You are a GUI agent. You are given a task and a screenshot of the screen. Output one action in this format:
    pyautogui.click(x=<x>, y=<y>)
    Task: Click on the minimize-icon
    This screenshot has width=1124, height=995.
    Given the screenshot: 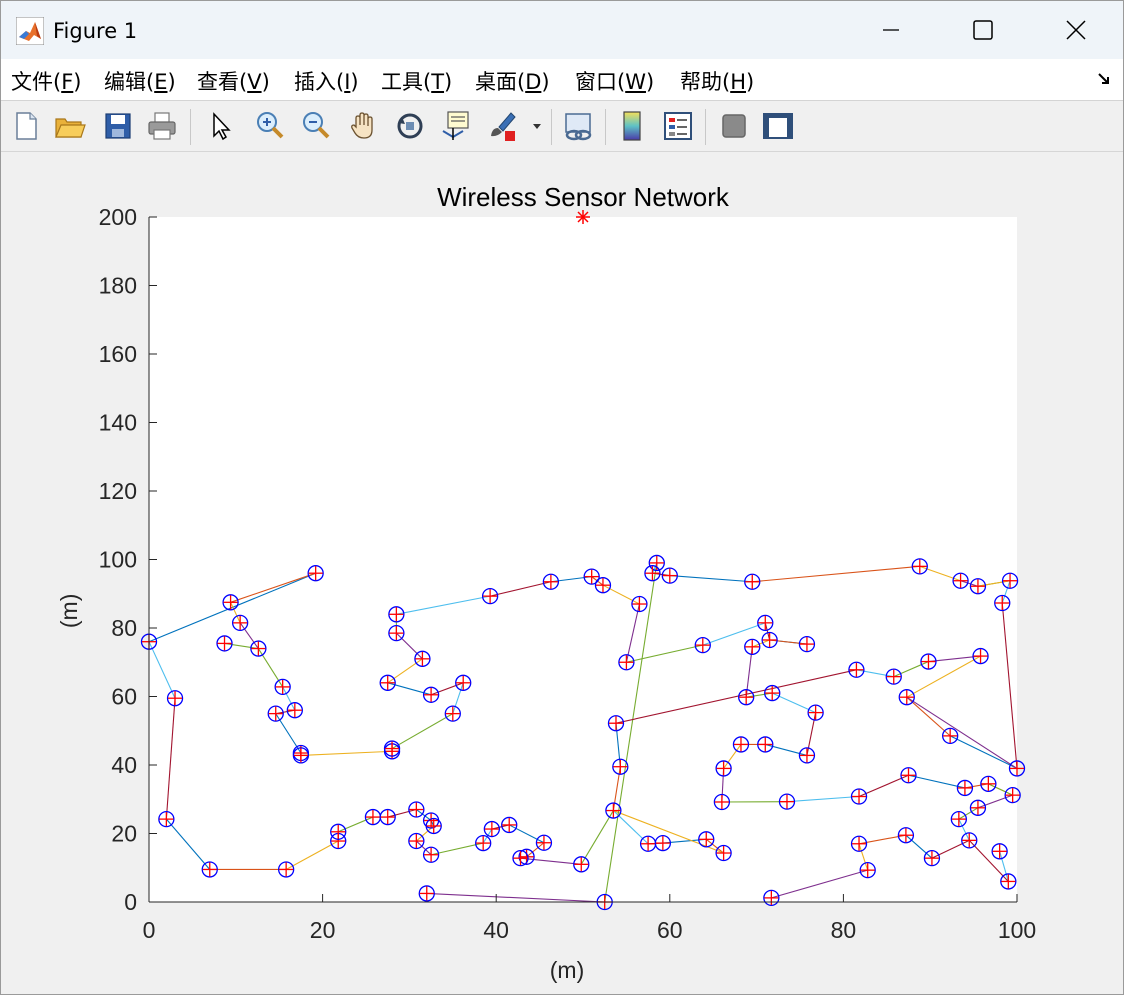 What is the action you would take?
    pyautogui.click(x=891, y=30)
    